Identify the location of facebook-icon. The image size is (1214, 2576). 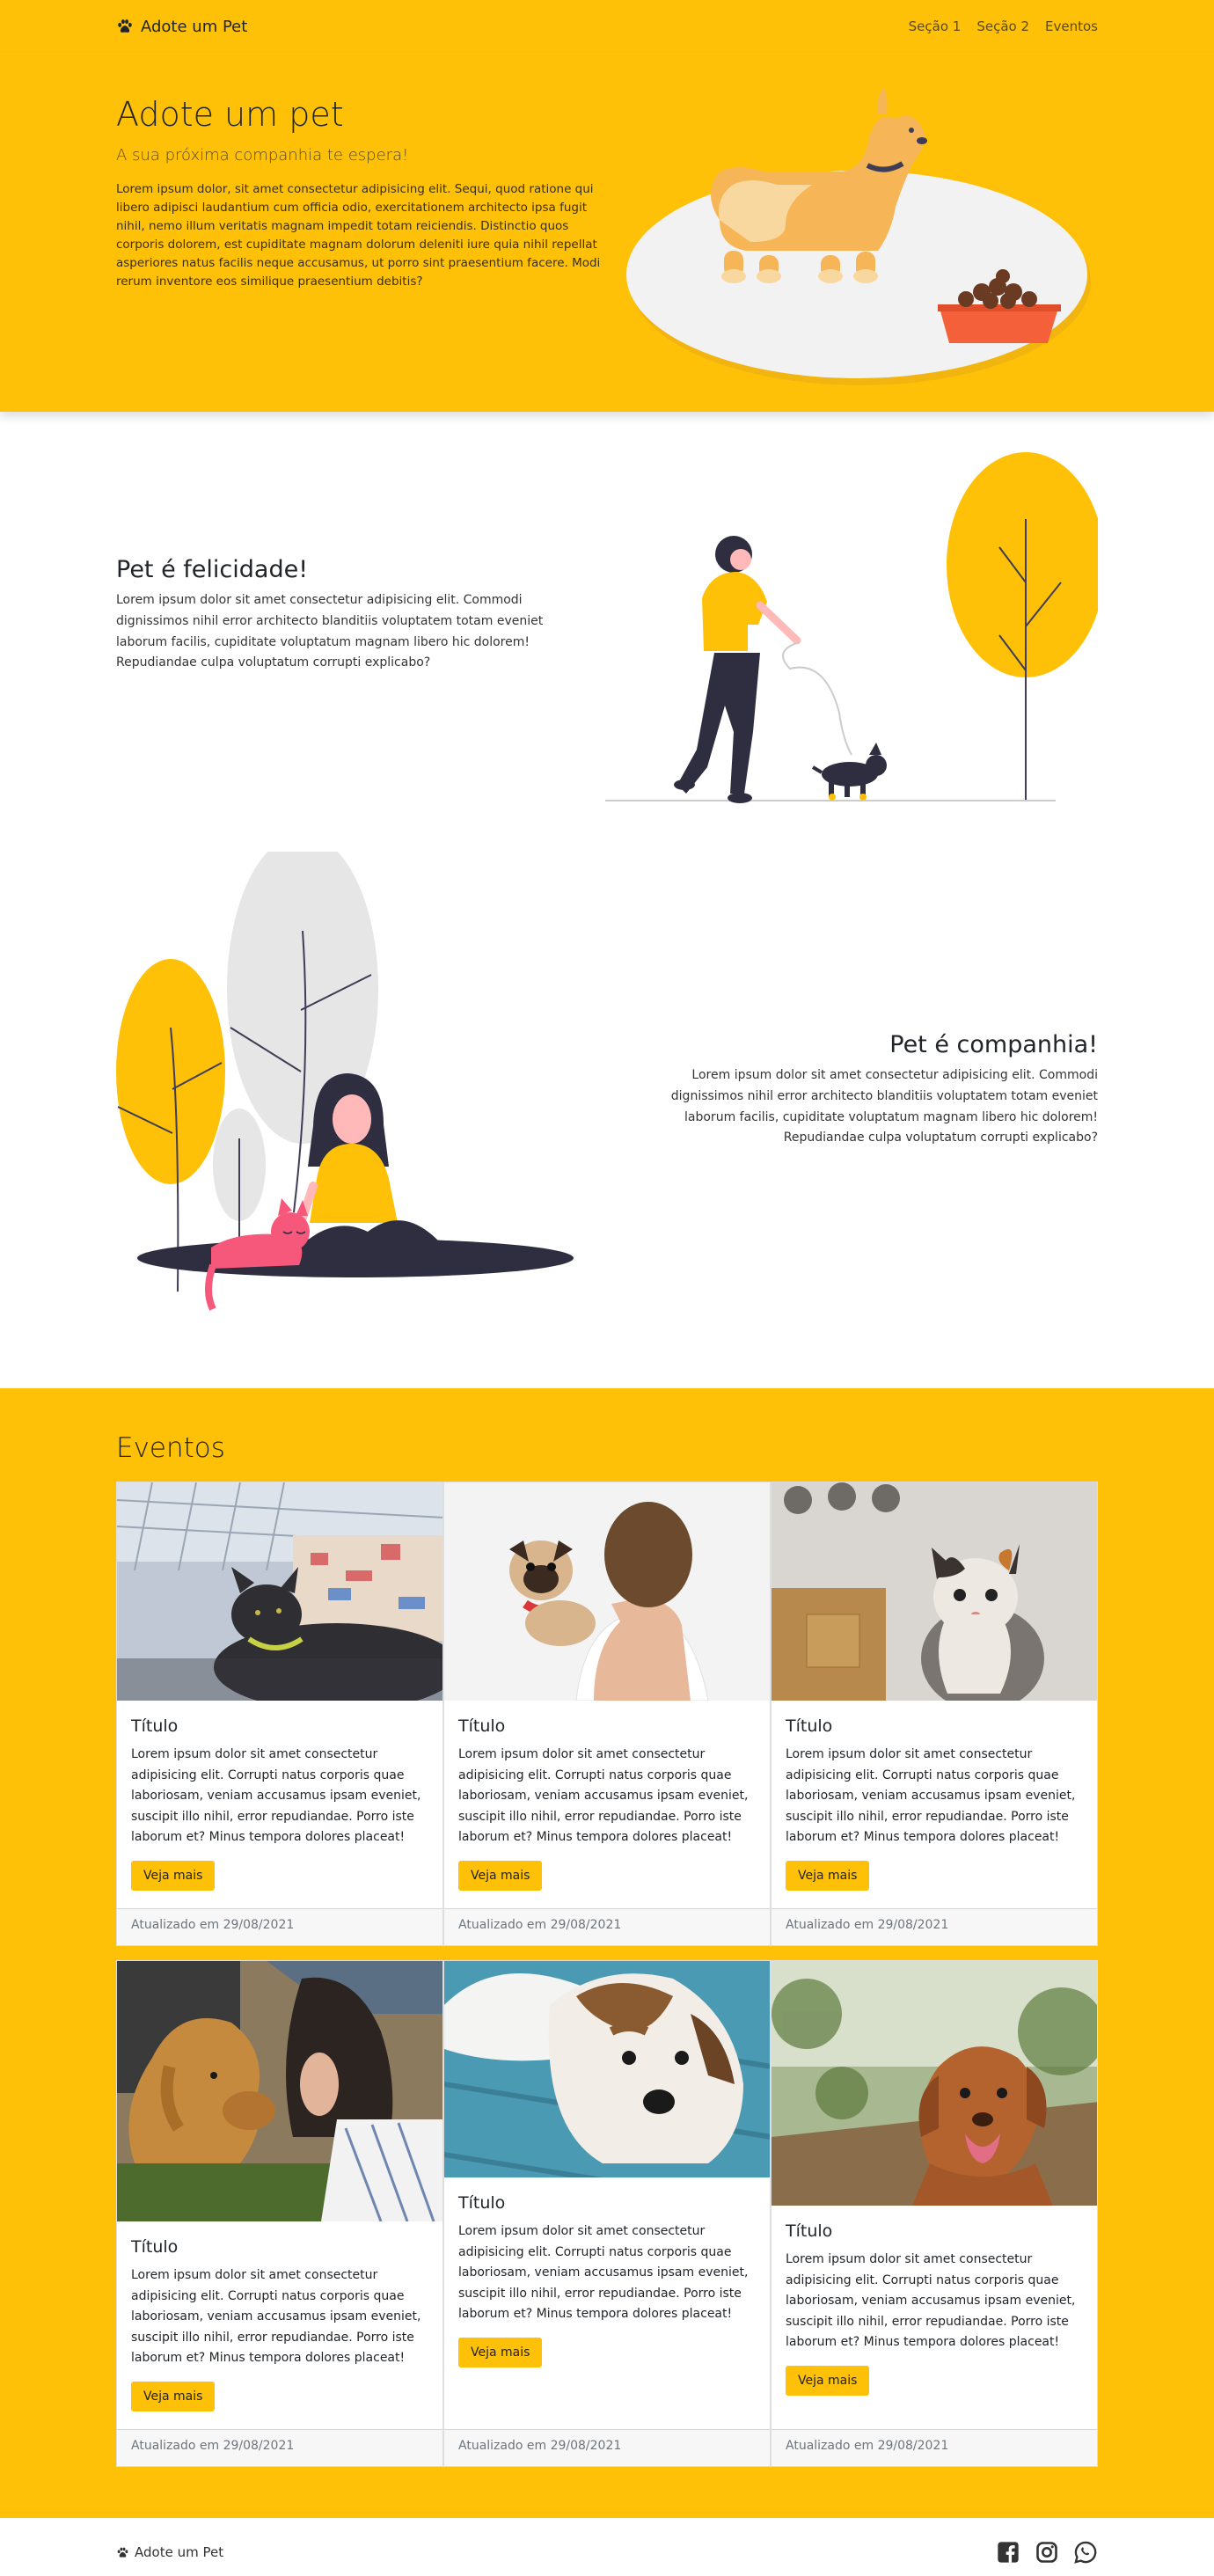
(1008, 2552).